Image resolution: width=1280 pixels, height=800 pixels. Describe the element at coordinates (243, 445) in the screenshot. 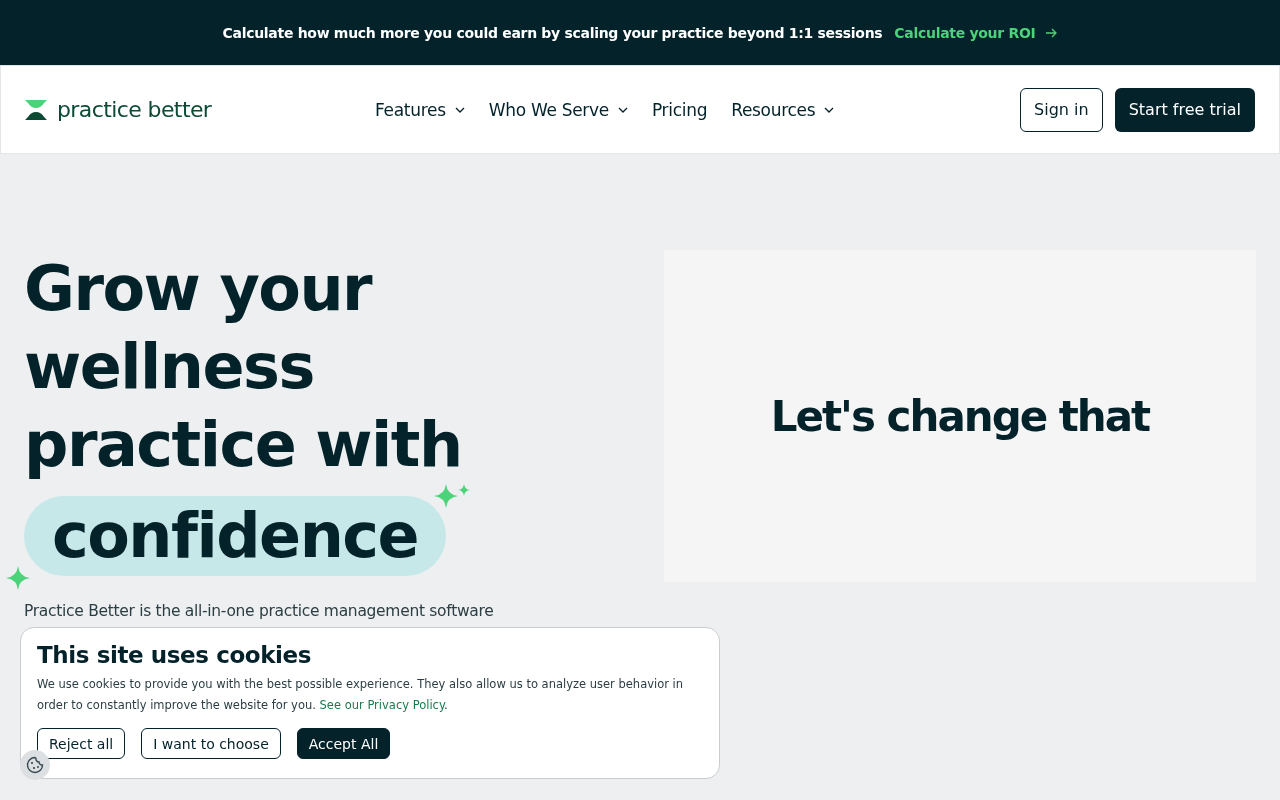

I see `heading-line: practice with` at that location.